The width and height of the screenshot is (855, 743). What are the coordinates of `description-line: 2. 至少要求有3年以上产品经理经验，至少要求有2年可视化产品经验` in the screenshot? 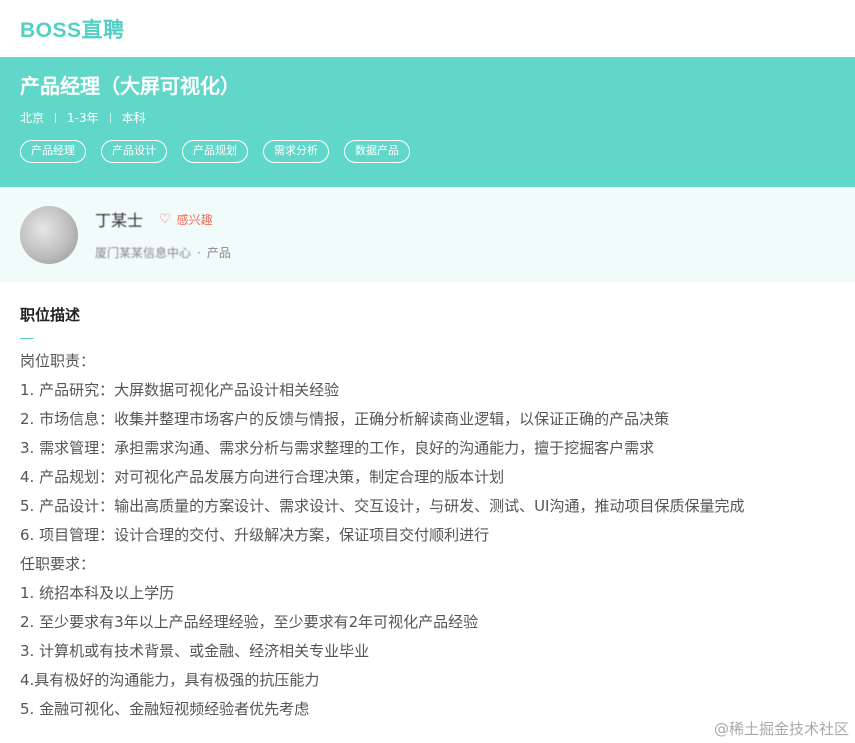 It's located at (249, 622).